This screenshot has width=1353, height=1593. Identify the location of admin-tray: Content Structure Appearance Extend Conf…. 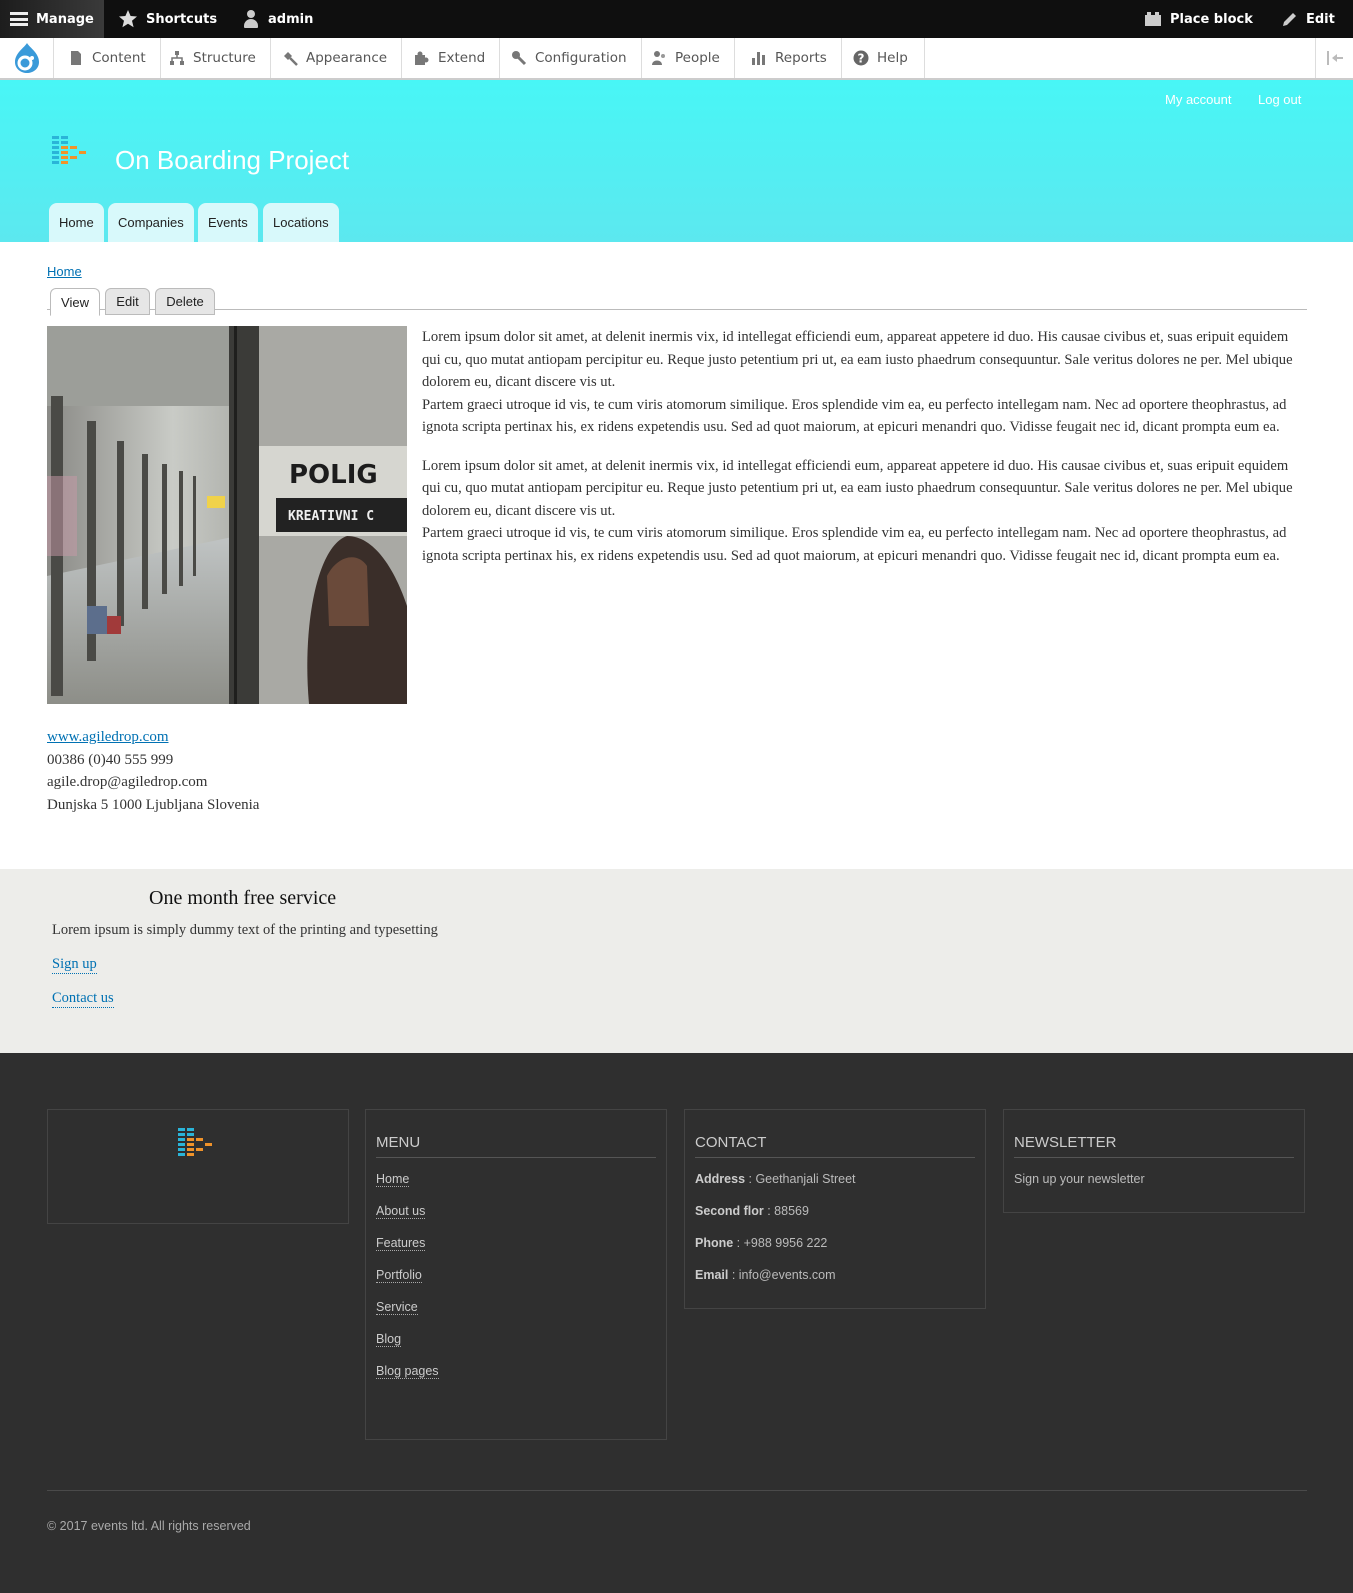
(676, 59).